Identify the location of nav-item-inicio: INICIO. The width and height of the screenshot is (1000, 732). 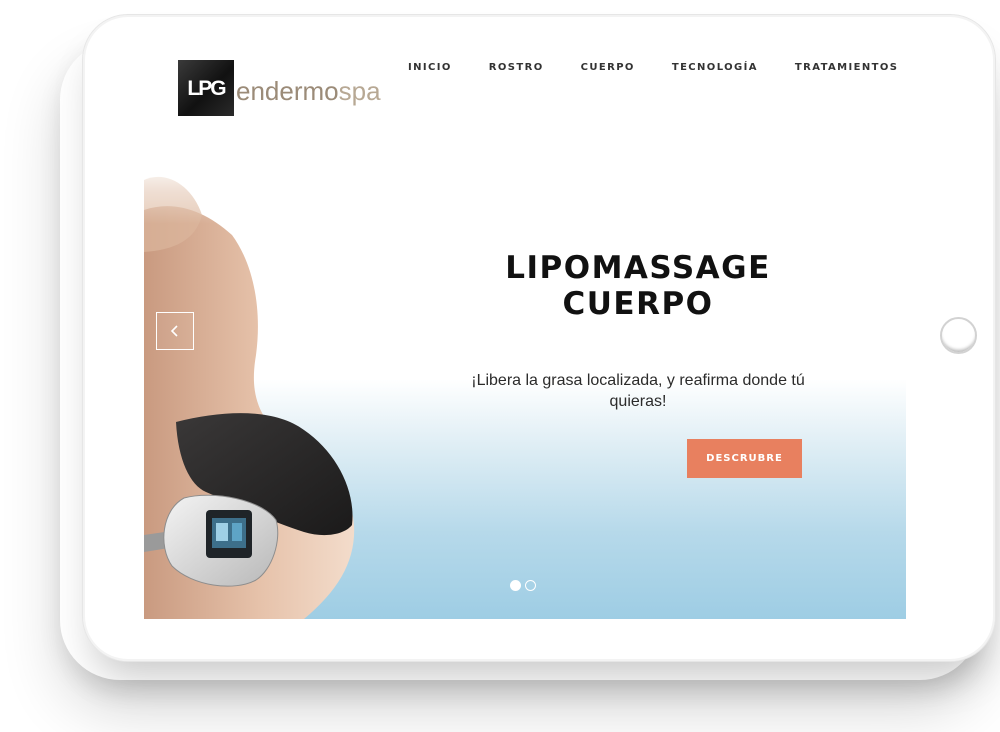
(430, 67).